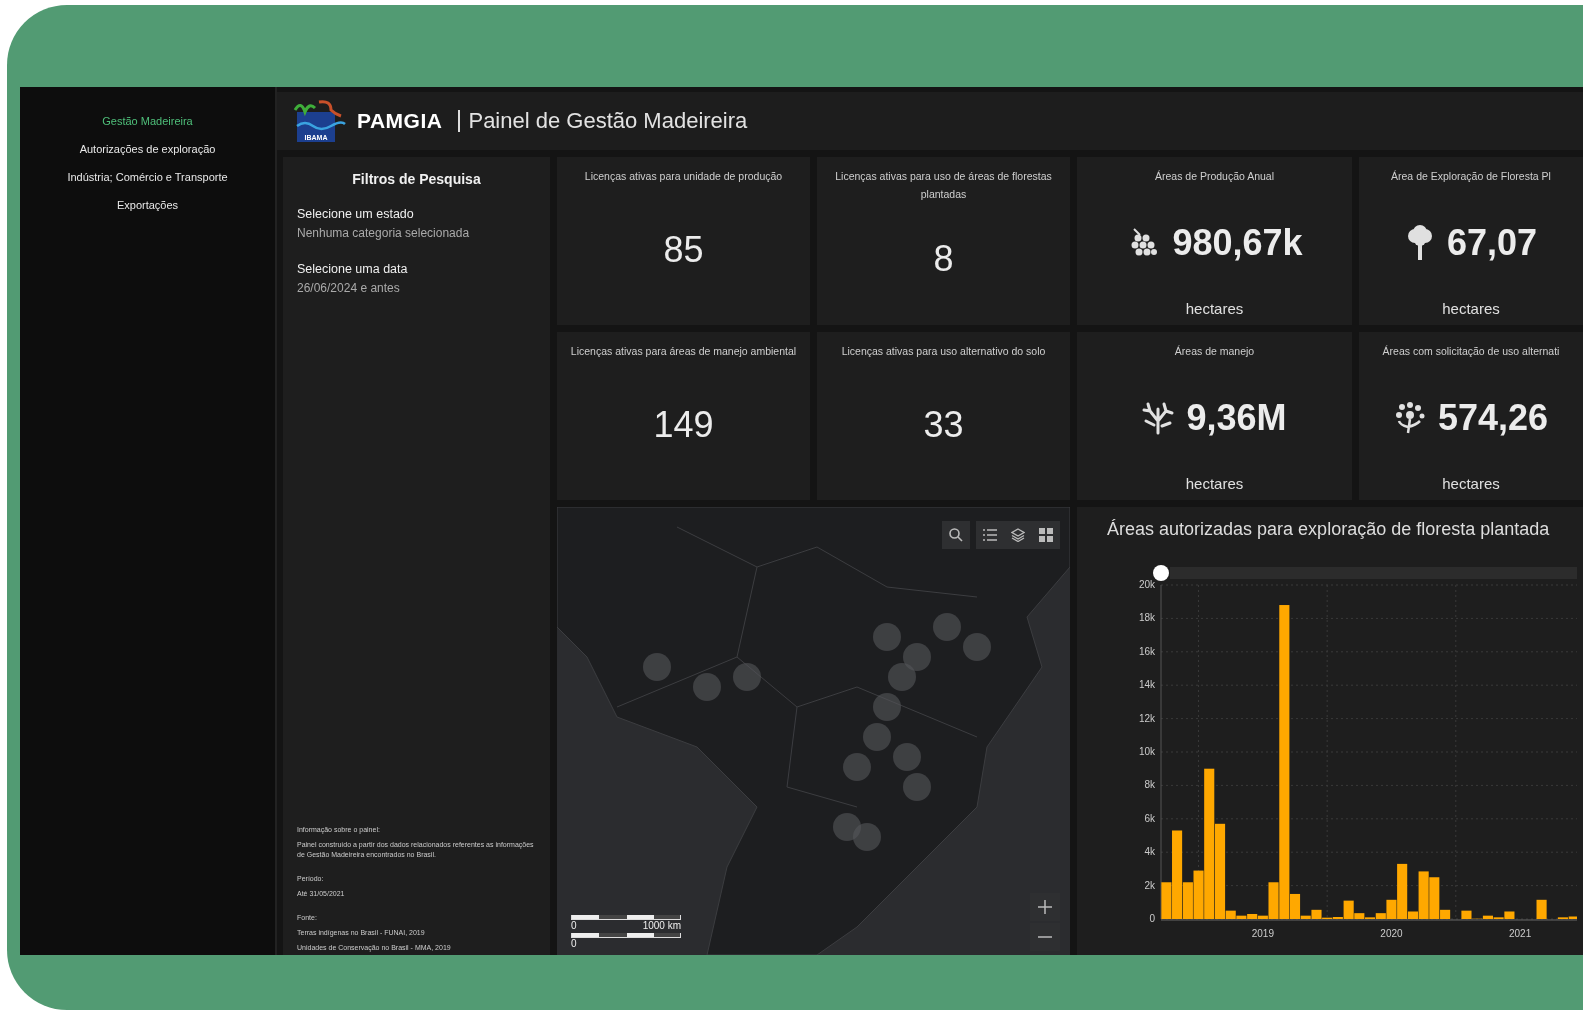 This screenshot has width=1583, height=1020. What do you see at coordinates (1262, 933) in the screenshot?
I see `x-tick-label: 2019` at bounding box center [1262, 933].